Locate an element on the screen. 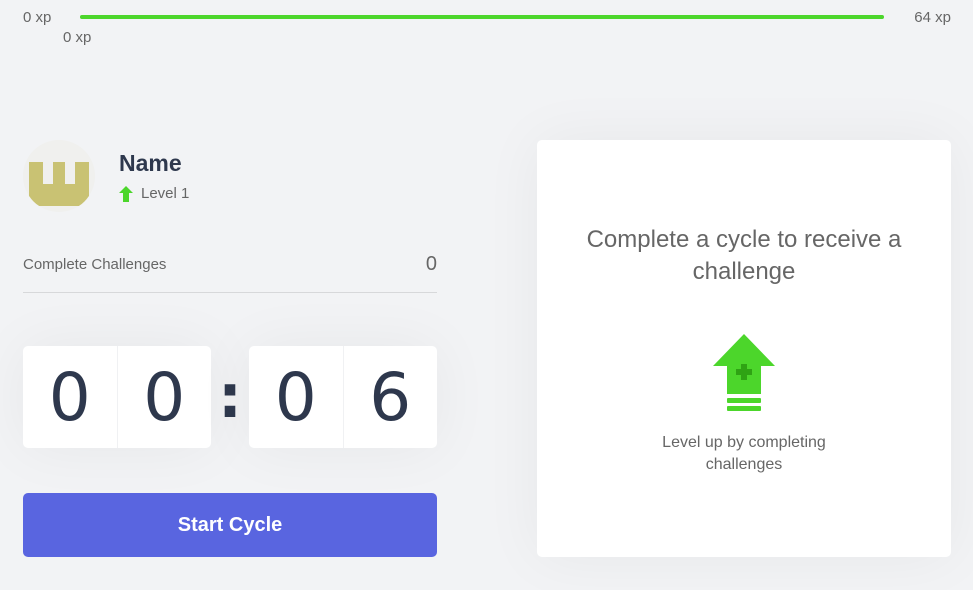 The height and width of the screenshot is (590, 973). xp-track is located at coordinates (482, 17).